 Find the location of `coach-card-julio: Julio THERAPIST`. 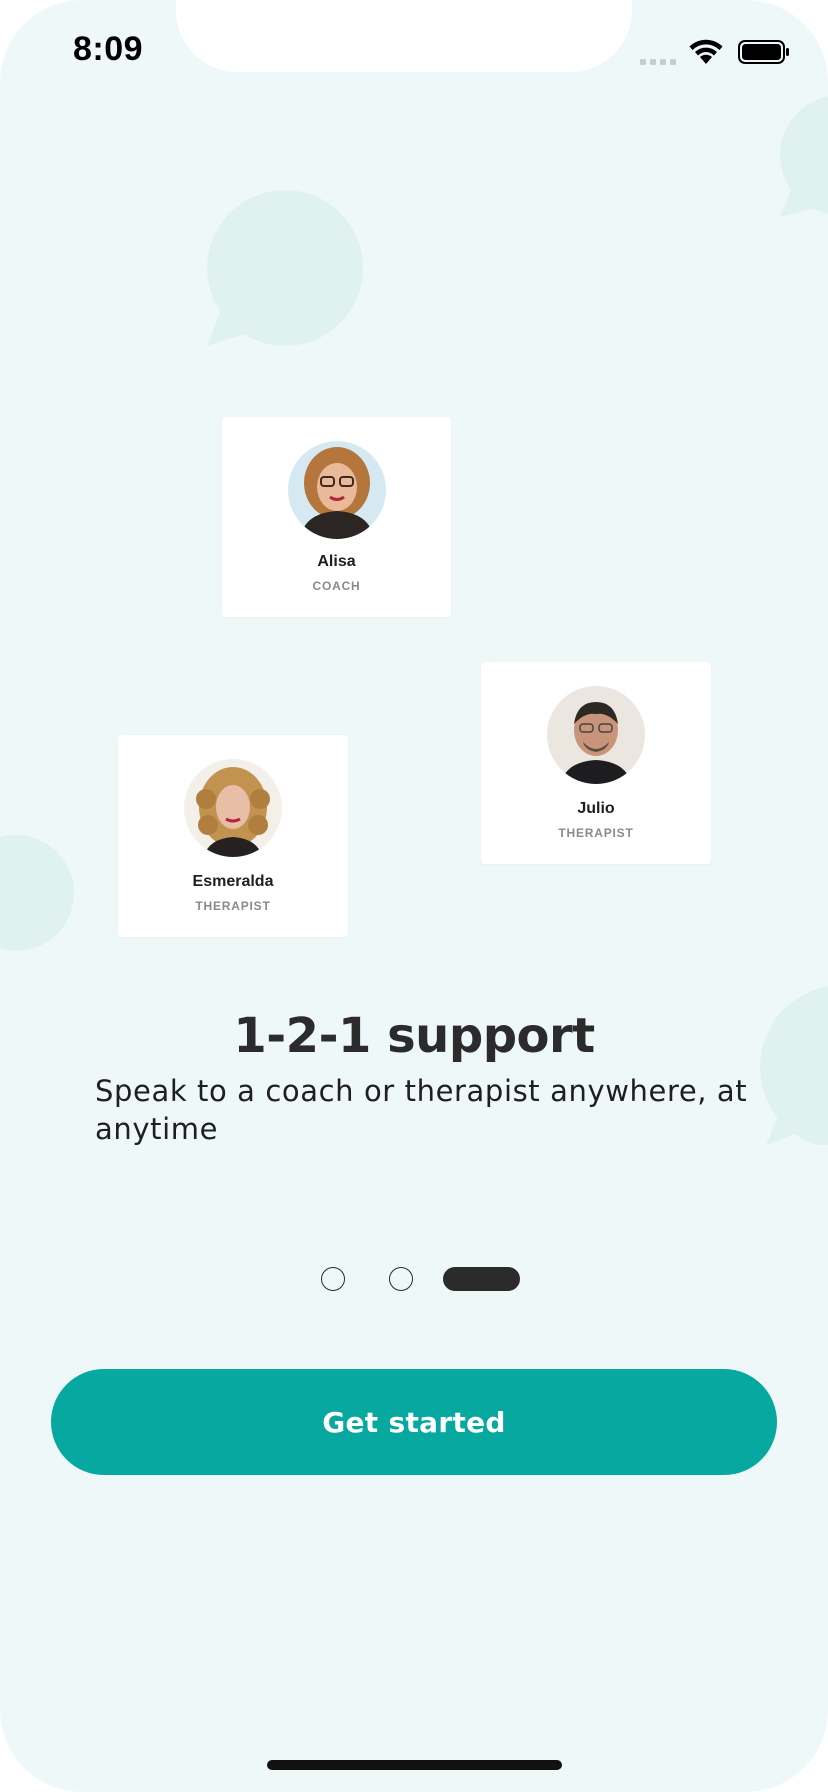

coach-card-julio: Julio THERAPIST is located at coordinates (596, 763).